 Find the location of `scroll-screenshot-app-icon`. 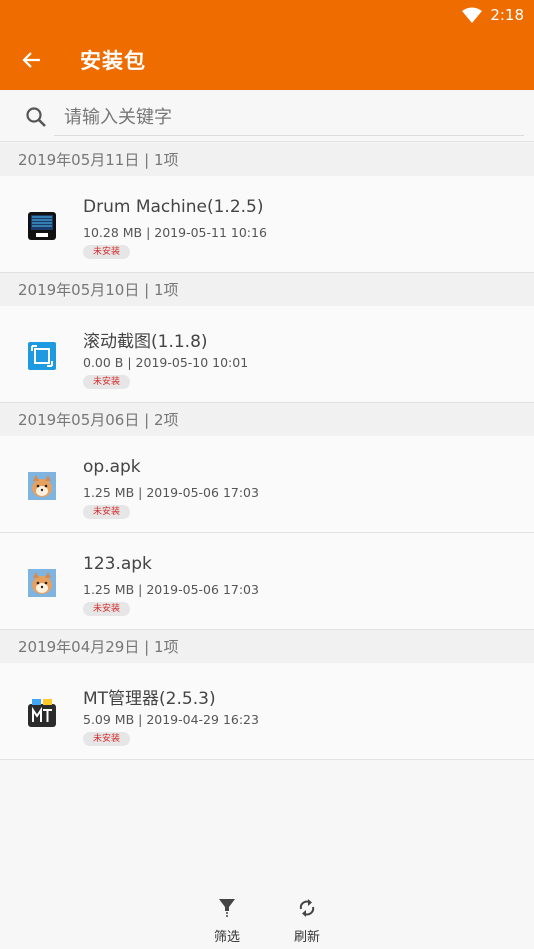

scroll-screenshot-app-icon is located at coordinates (42, 356).